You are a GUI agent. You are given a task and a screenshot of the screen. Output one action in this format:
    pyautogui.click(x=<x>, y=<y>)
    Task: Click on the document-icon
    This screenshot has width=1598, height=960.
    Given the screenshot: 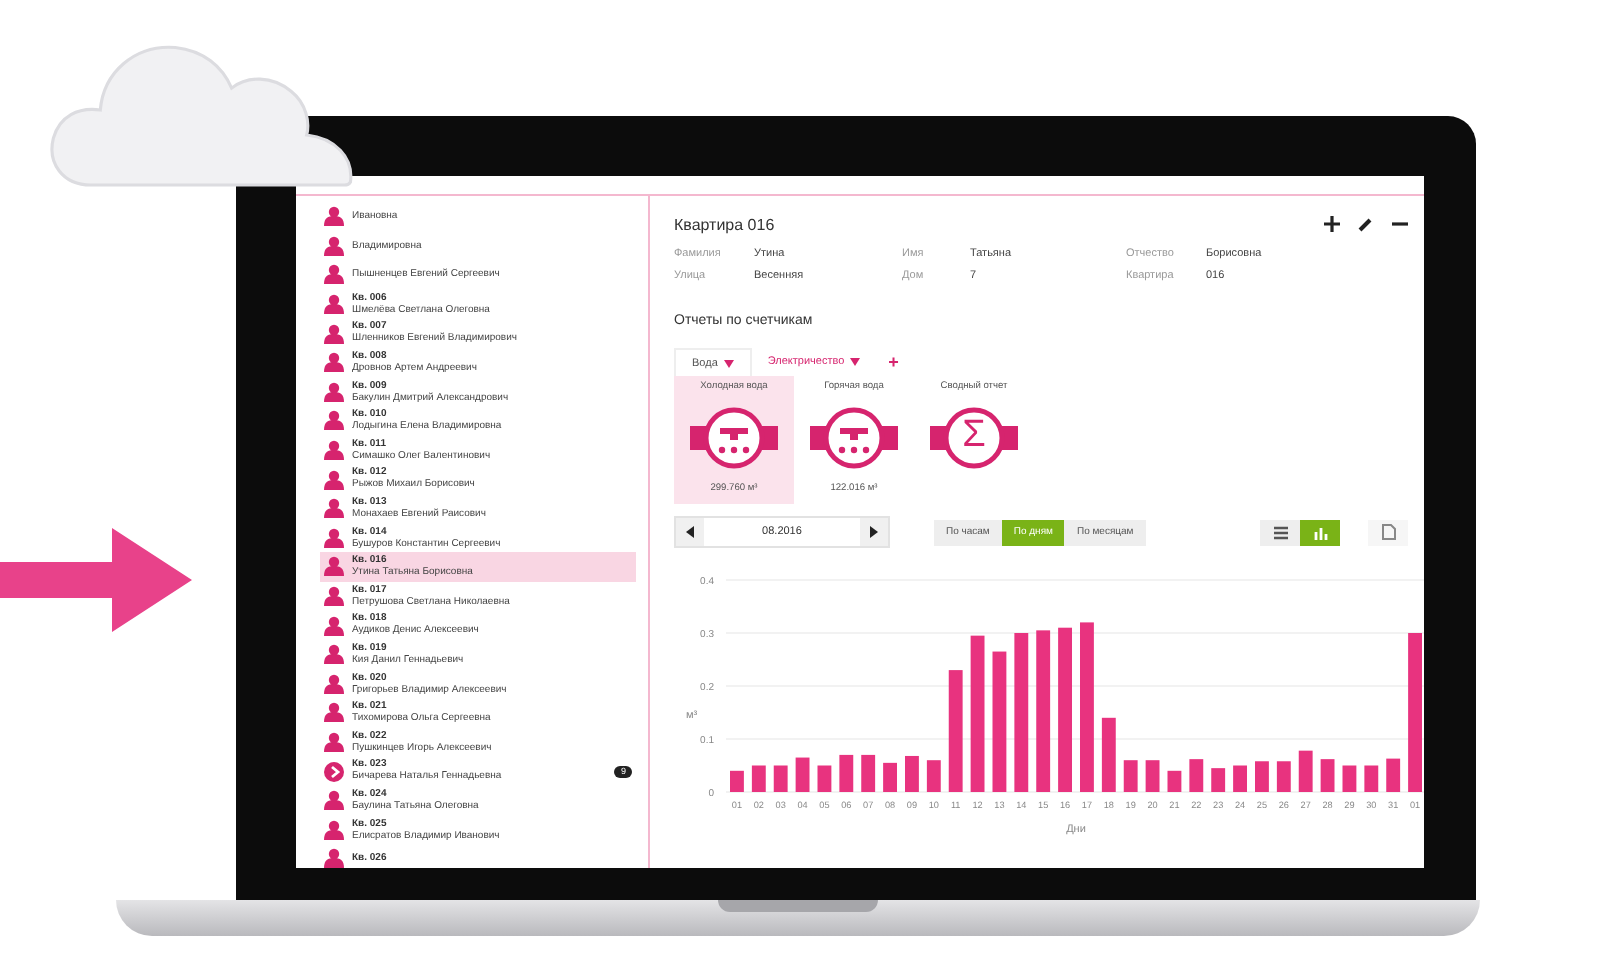 What is the action you would take?
    pyautogui.click(x=1388, y=532)
    